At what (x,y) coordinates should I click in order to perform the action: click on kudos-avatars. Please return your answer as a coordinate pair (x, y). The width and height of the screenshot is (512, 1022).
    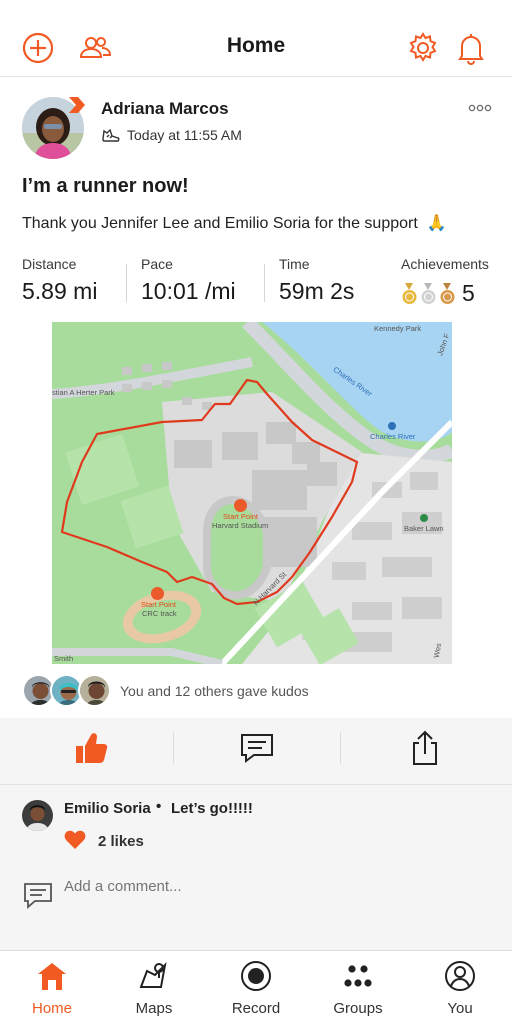
    Looking at the image, I should click on (67, 691).